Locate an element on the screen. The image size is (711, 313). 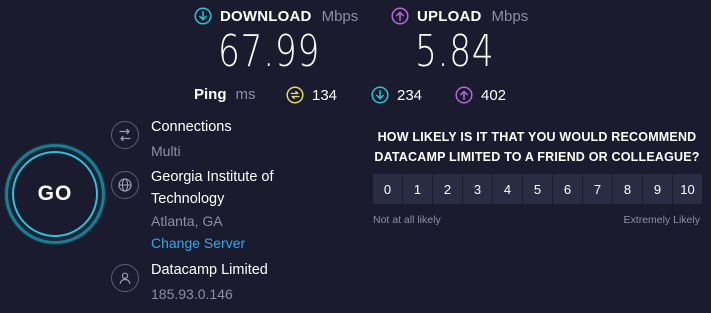
upload-unit: Mbps is located at coordinates (510, 16).